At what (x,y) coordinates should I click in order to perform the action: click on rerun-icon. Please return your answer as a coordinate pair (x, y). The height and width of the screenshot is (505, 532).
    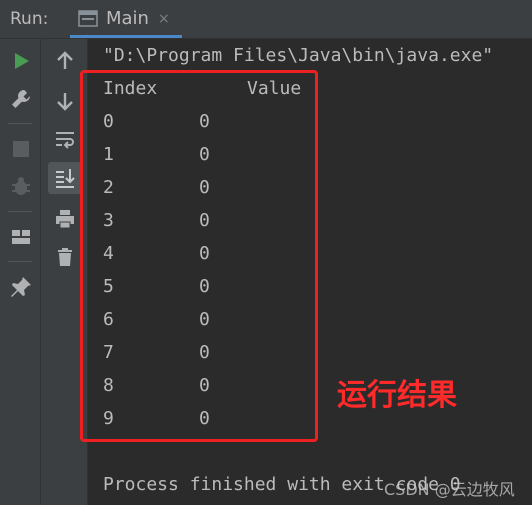
    Looking at the image, I should click on (21, 61).